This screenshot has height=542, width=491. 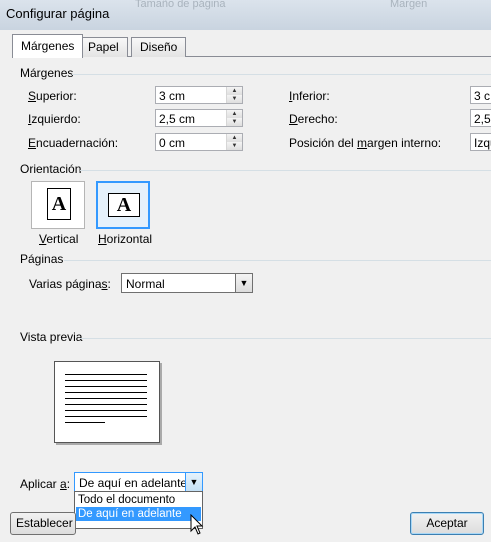 What do you see at coordinates (309, 96) in the screenshot?
I see `bottom-margin-label: Inferior:` at bounding box center [309, 96].